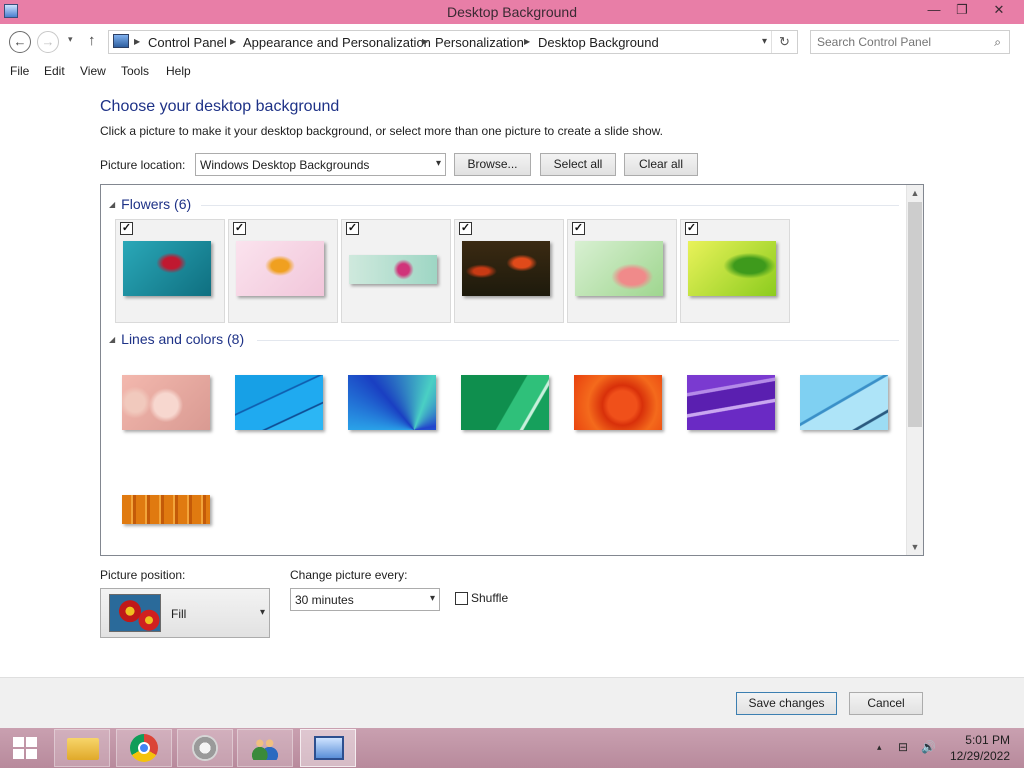  Describe the element at coordinates (19, 71) in the screenshot. I see `menu-file: File` at that location.